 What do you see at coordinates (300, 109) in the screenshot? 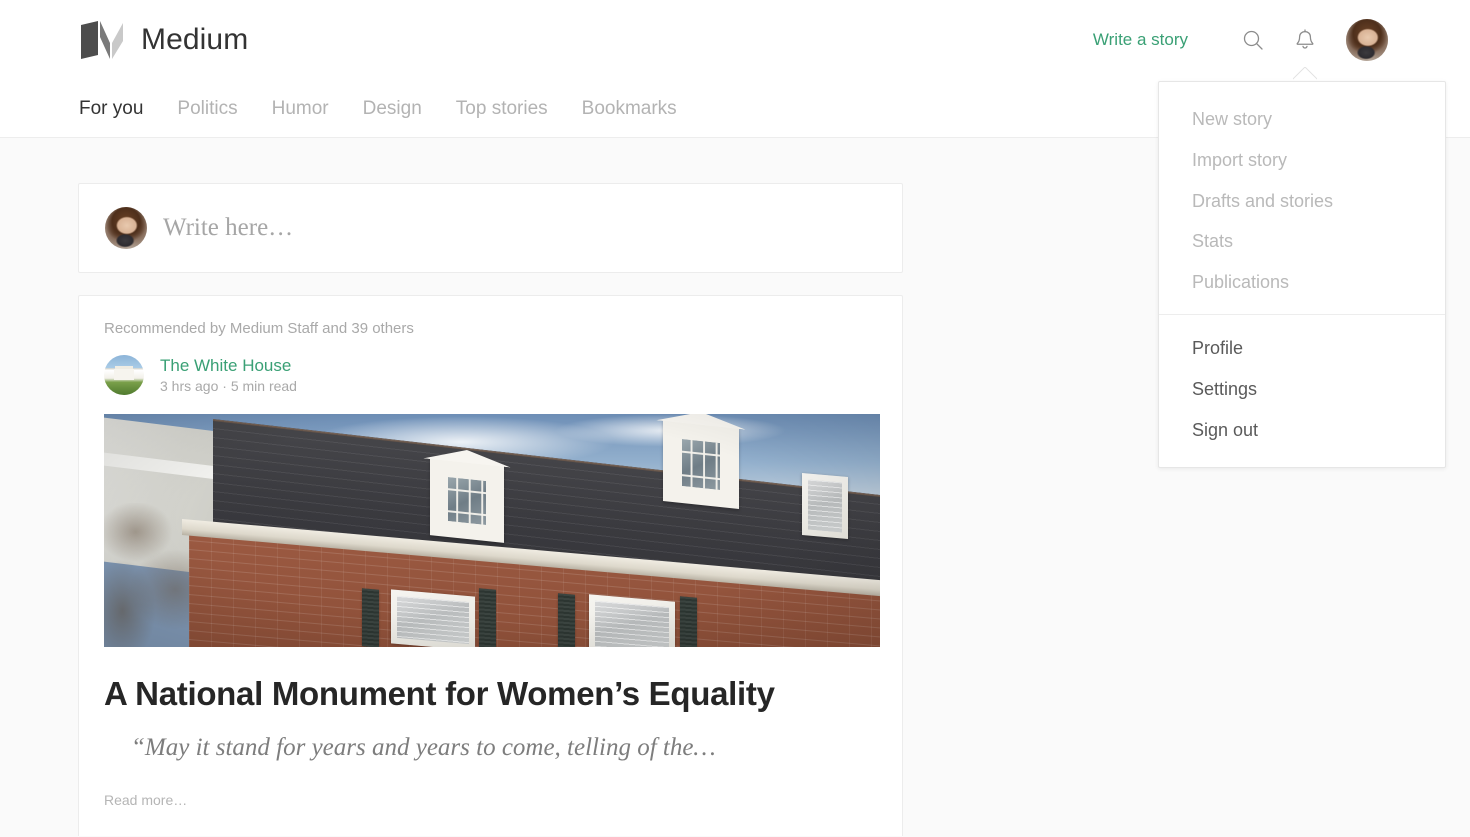
I see `tab-humor: Humor` at bounding box center [300, 109].